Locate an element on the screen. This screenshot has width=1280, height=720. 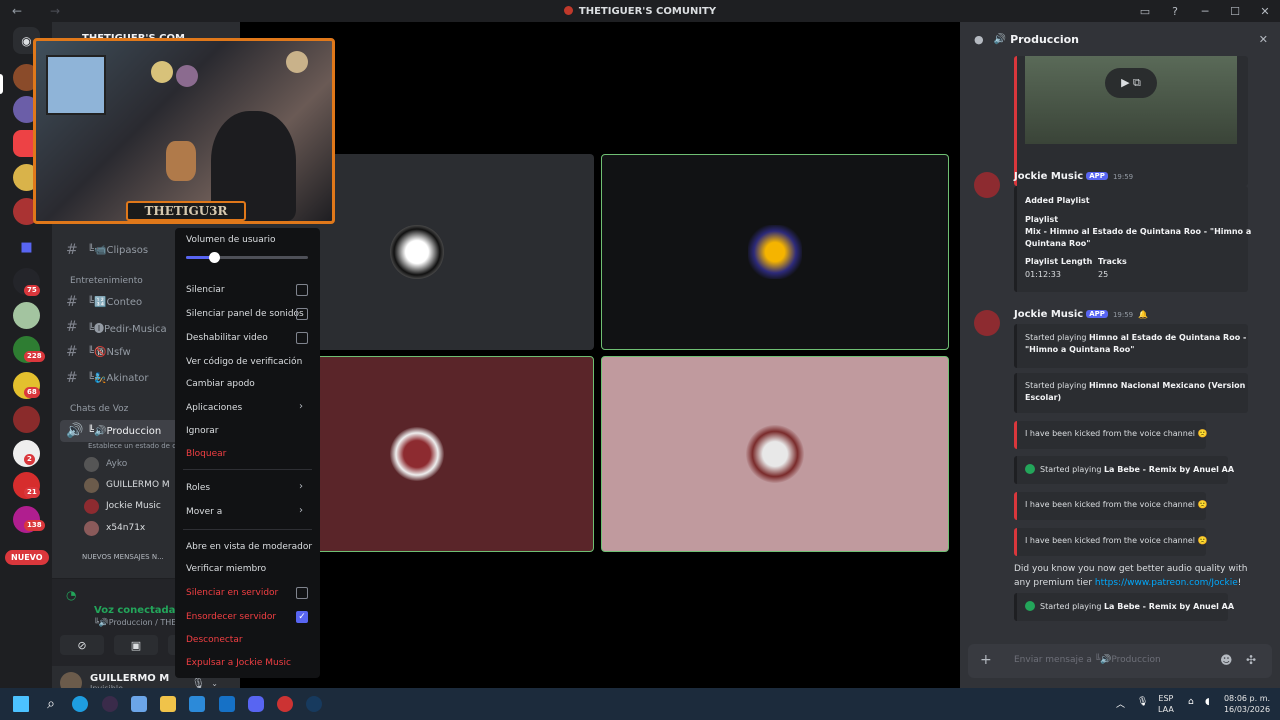
steam-icon is located at coordinates (314, 704).